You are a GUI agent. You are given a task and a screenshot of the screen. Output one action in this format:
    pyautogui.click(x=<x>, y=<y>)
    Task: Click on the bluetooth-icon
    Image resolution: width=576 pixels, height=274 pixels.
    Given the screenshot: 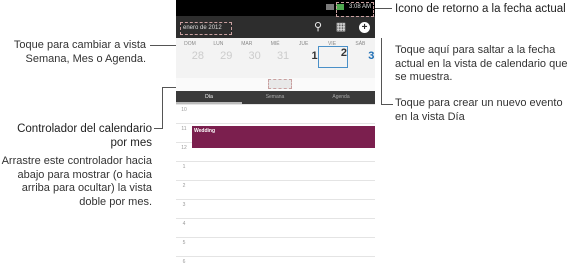 What is the action you would take?
    pyautogui.click(x=330, y=7)
    